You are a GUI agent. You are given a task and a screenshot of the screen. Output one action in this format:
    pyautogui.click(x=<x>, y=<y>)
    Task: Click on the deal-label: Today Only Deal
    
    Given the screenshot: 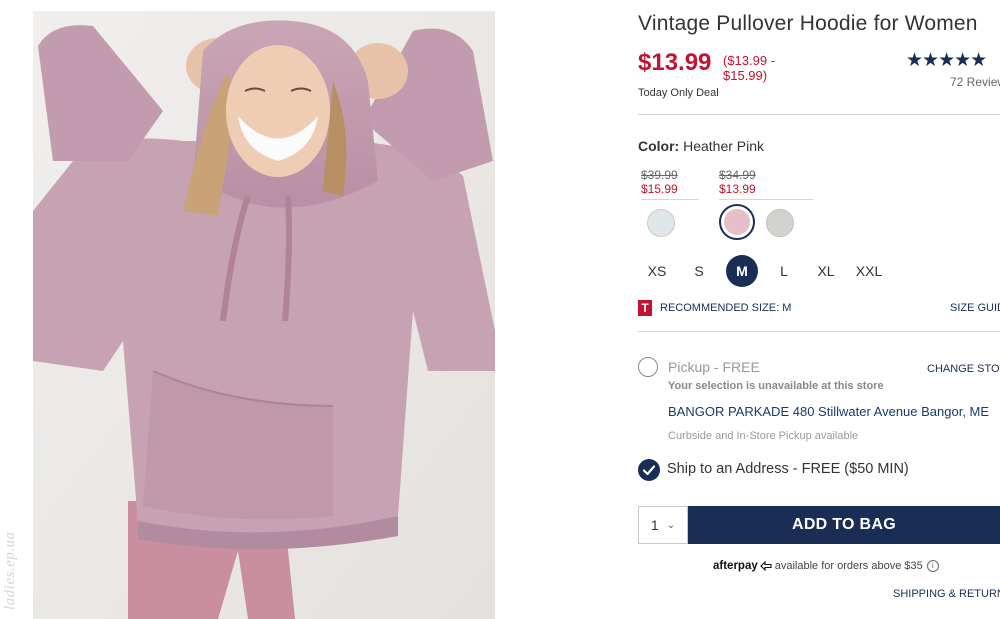 What is the action you would take?
    pyautogui.click(x=678, y=93)
    